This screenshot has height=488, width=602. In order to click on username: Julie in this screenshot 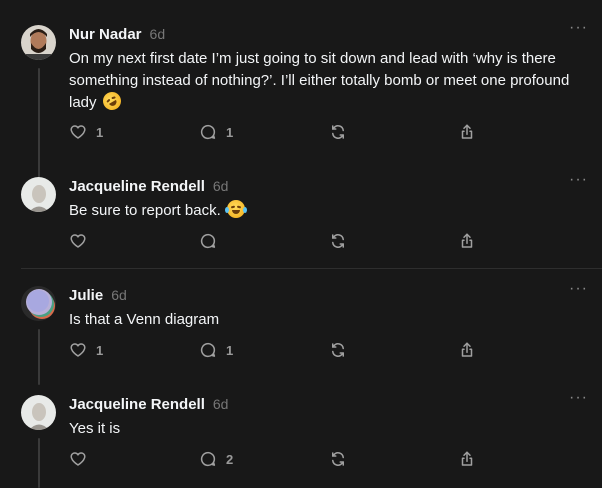, I will do `click(86, 295)`.